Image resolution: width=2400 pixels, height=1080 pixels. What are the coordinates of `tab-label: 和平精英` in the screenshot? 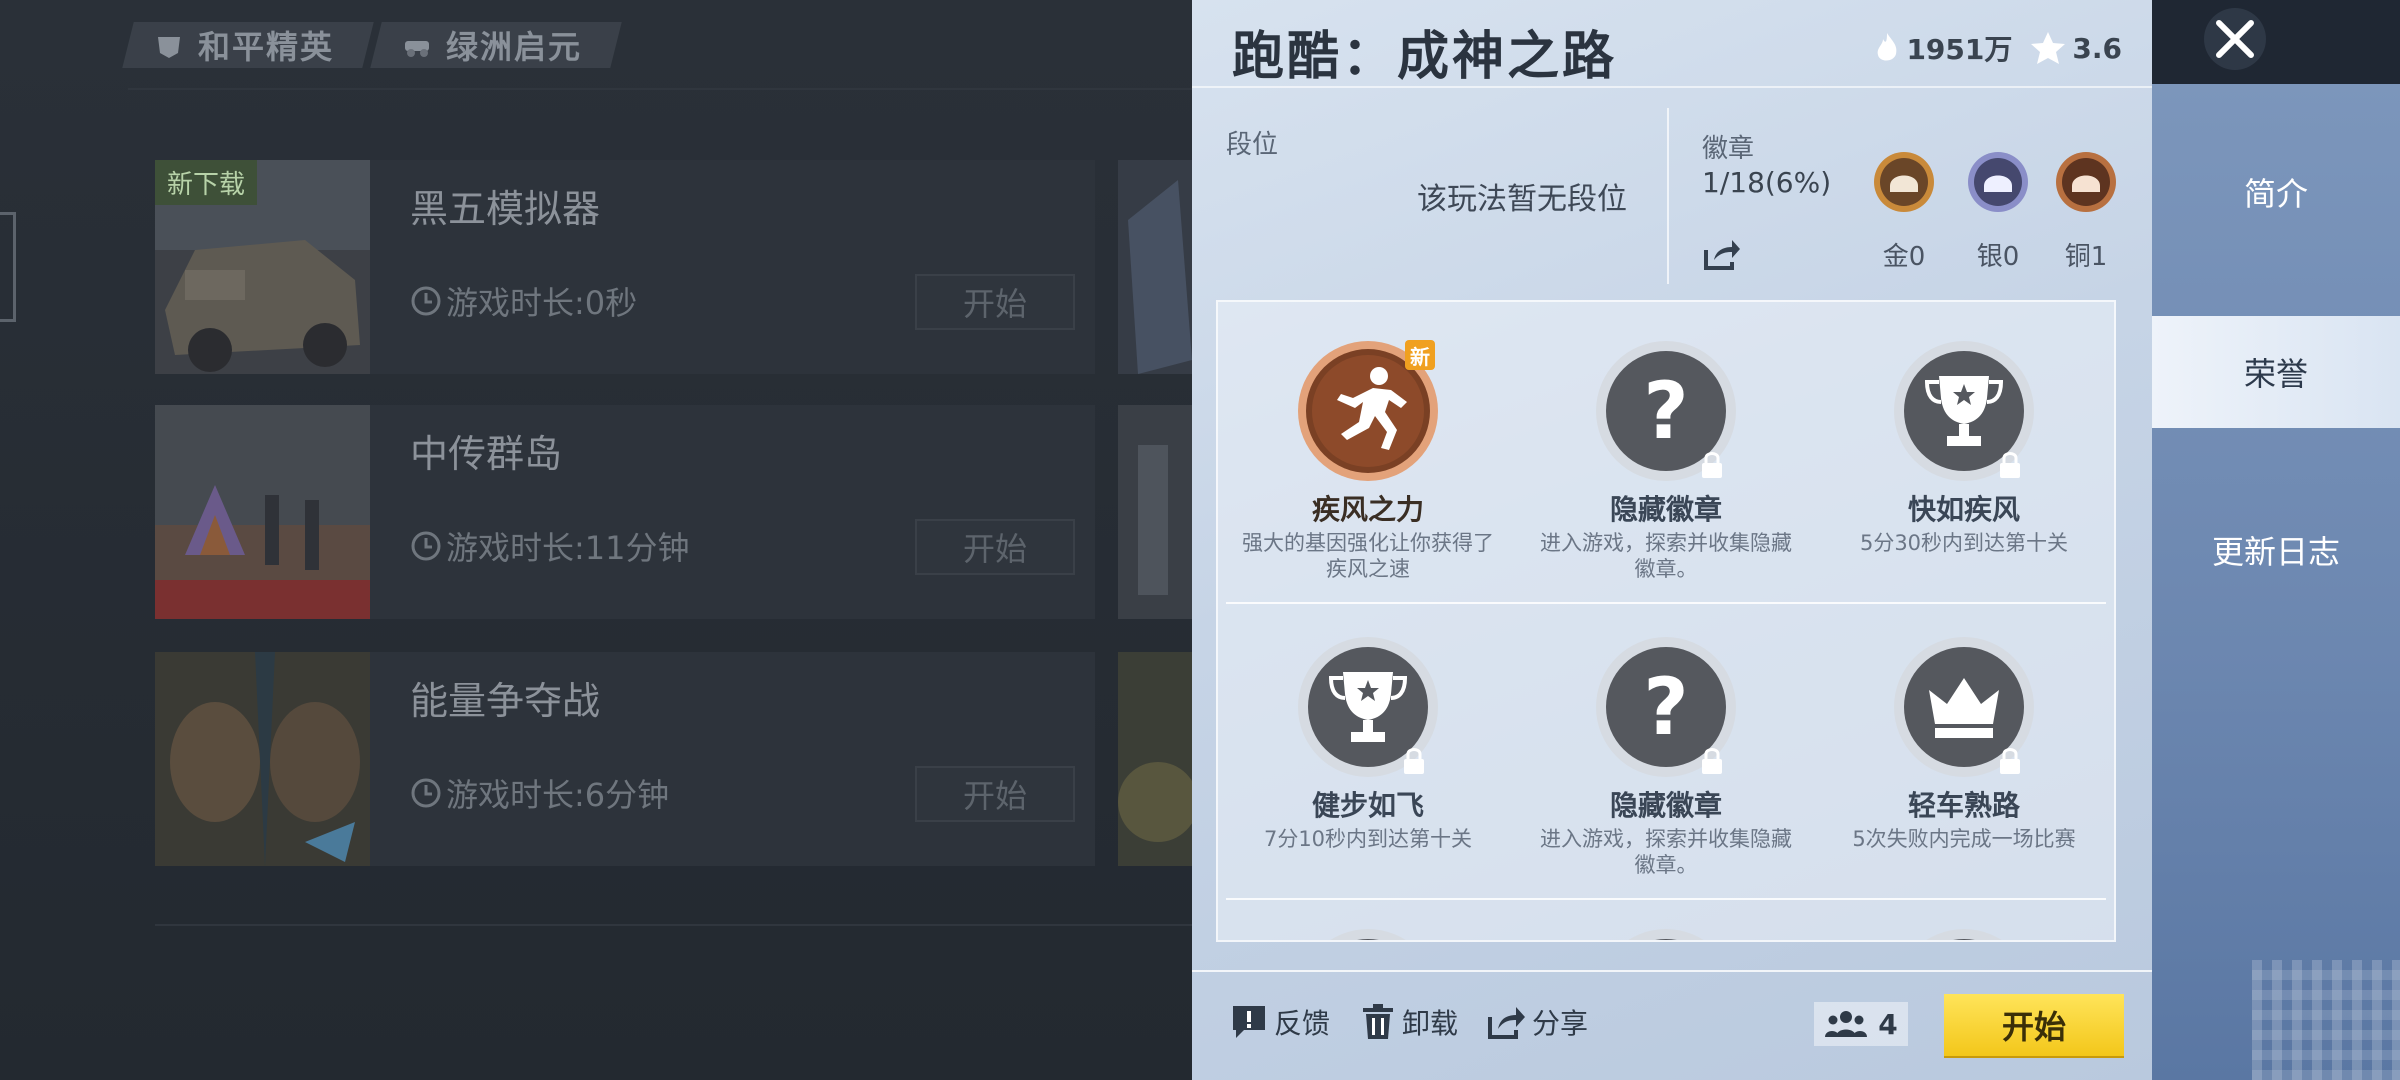 It's located at (266, 47).